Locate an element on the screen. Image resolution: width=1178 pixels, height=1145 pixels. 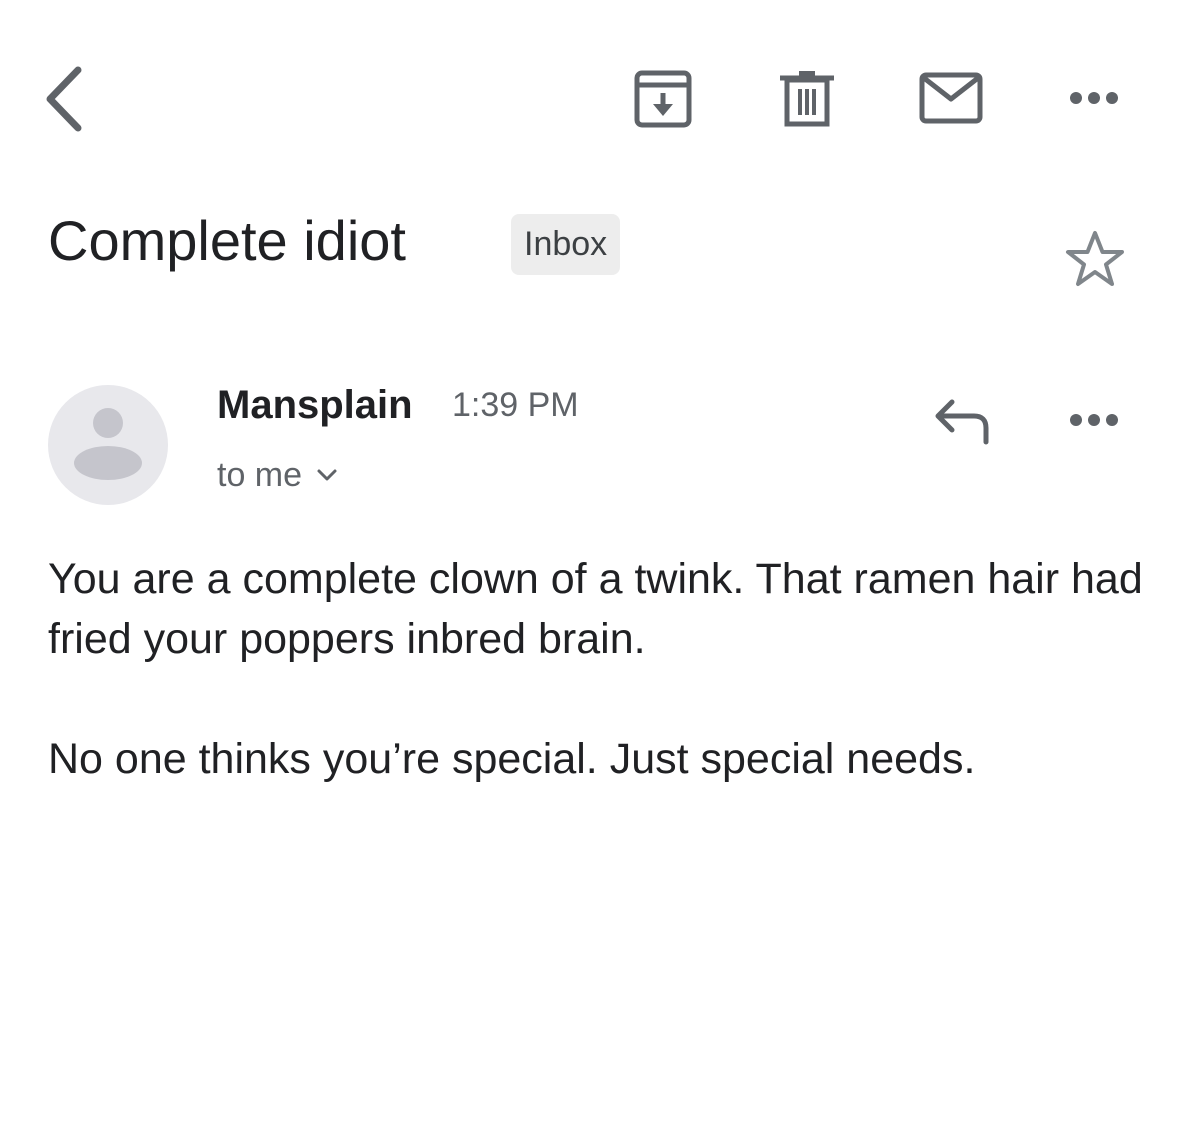
archive-icon is located at coordinates (663, 99).